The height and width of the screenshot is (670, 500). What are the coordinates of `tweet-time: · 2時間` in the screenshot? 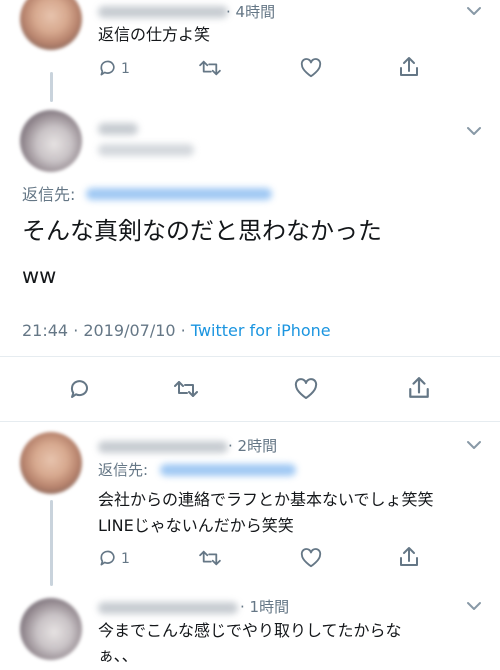 It's located at (253, 446).